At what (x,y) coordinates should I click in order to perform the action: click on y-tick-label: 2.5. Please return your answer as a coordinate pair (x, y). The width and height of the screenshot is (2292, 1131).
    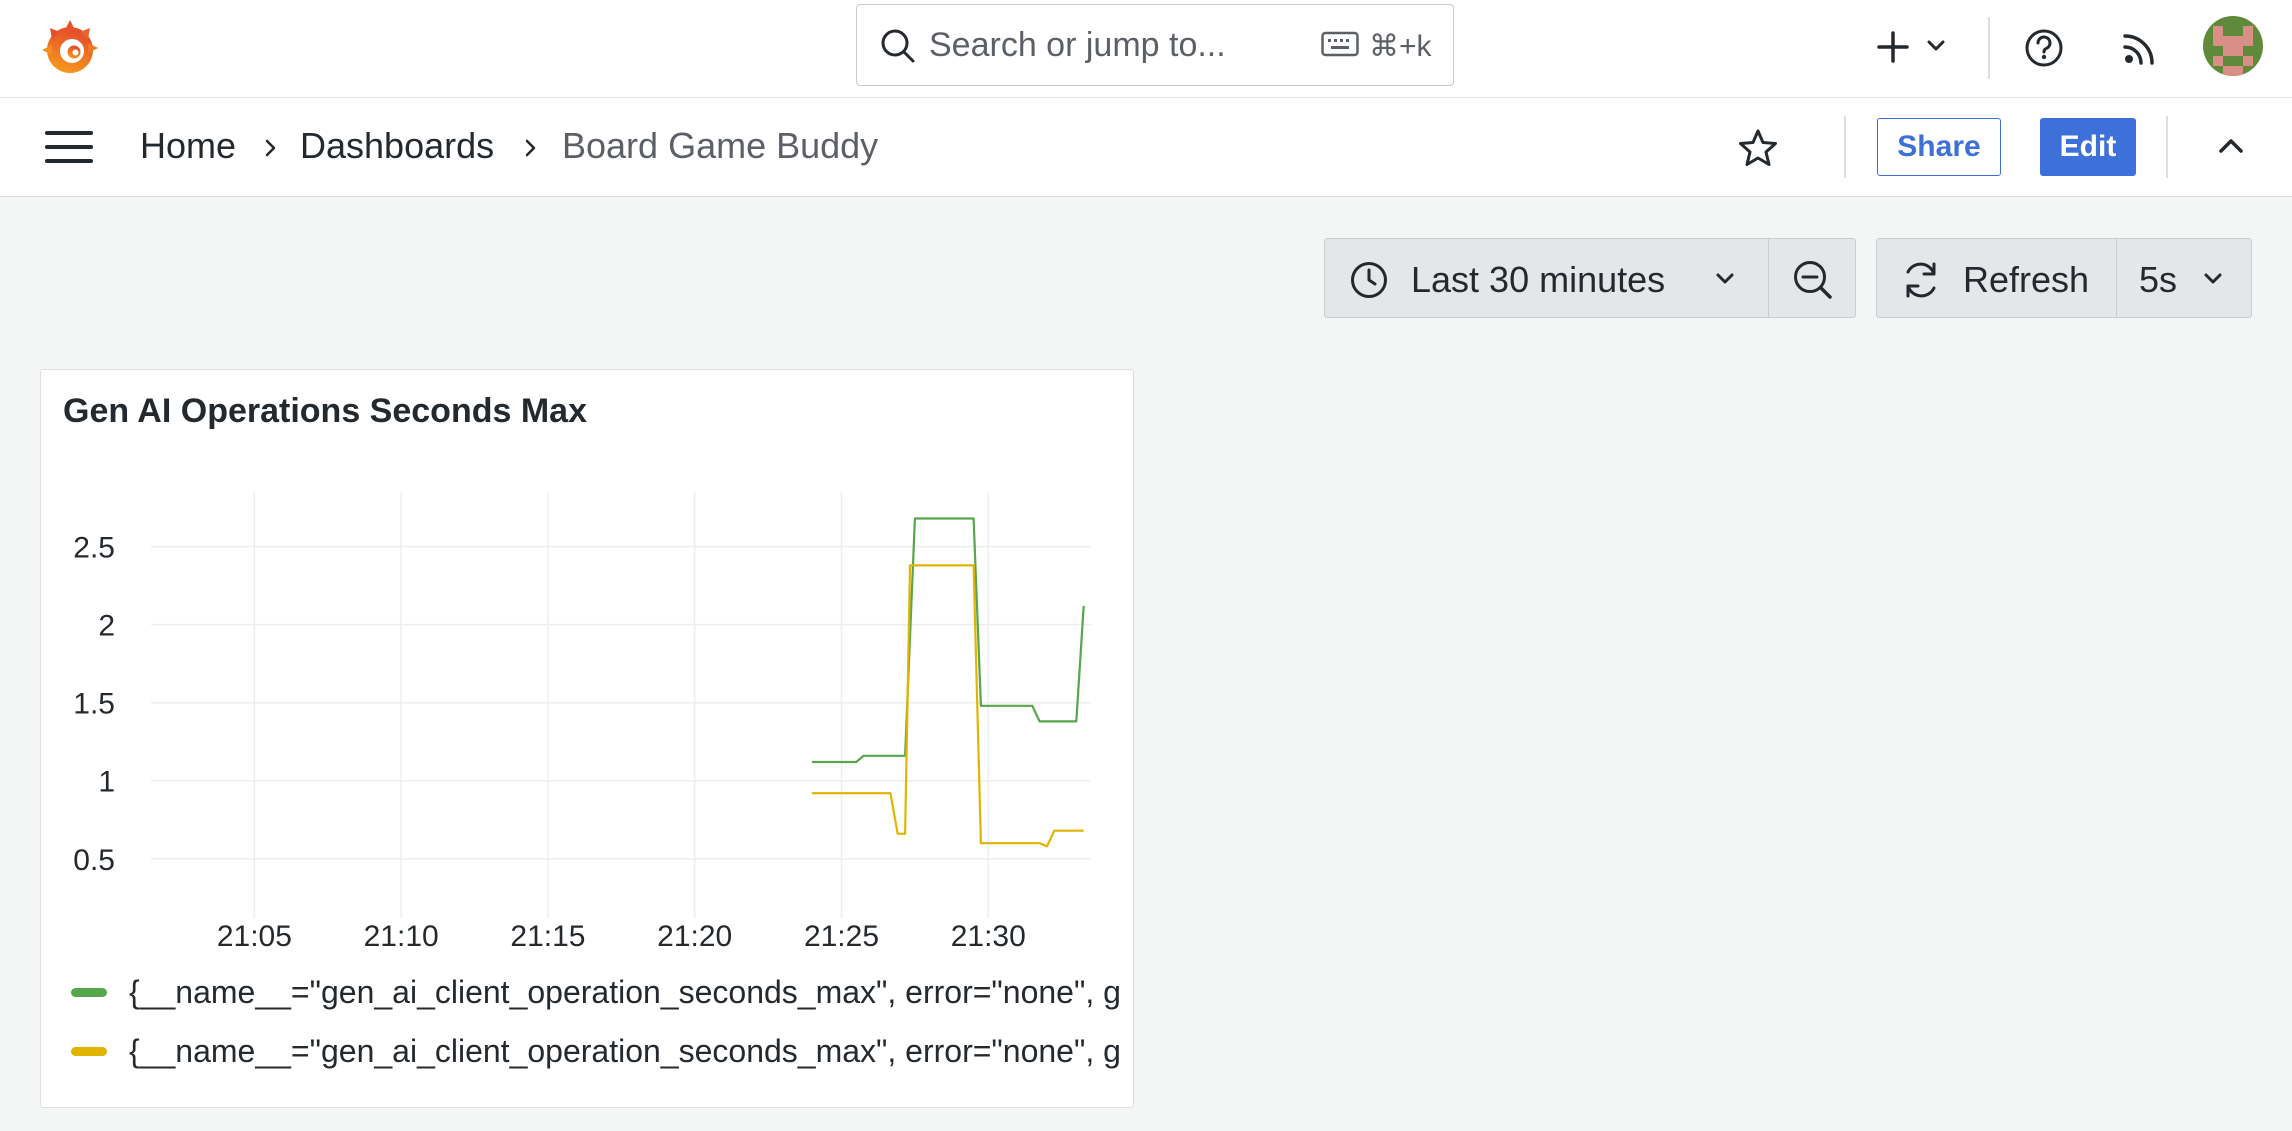
    Looking at the image, I should click on (94, 548).